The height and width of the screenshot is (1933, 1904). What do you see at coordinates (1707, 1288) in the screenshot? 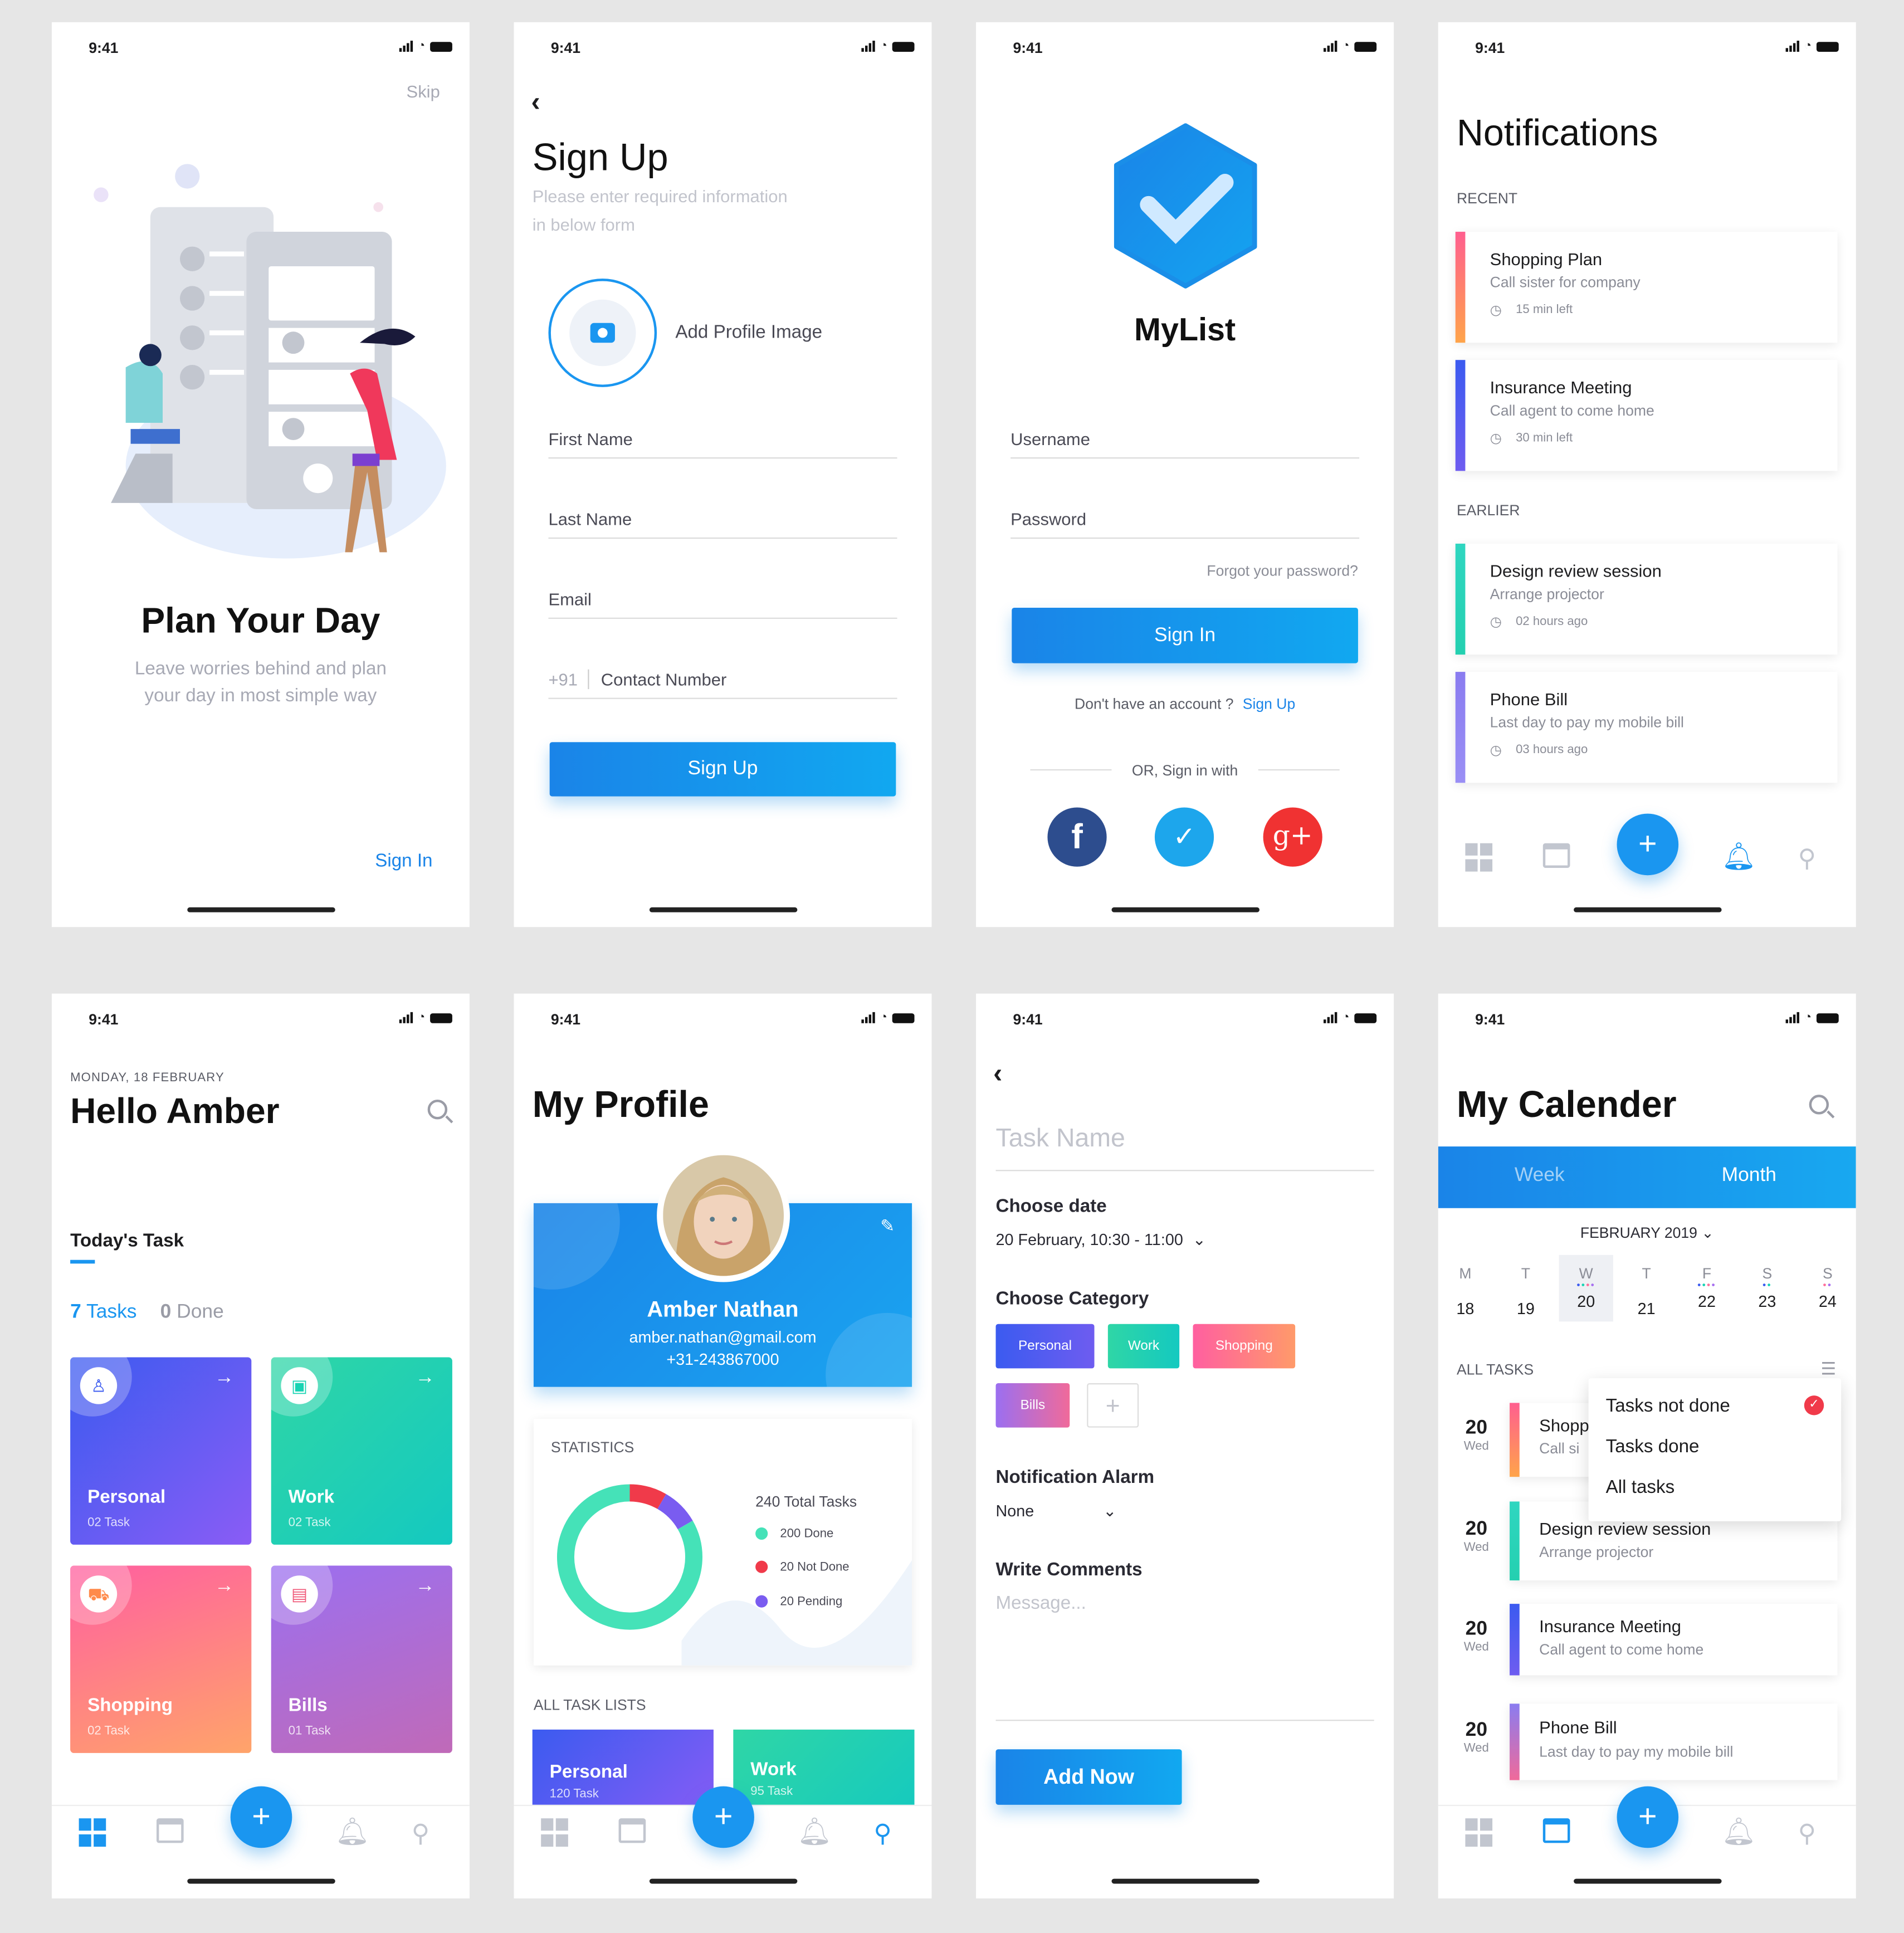
I see `day-cell: F •••• 22` at bounding box center [1707, 1288].